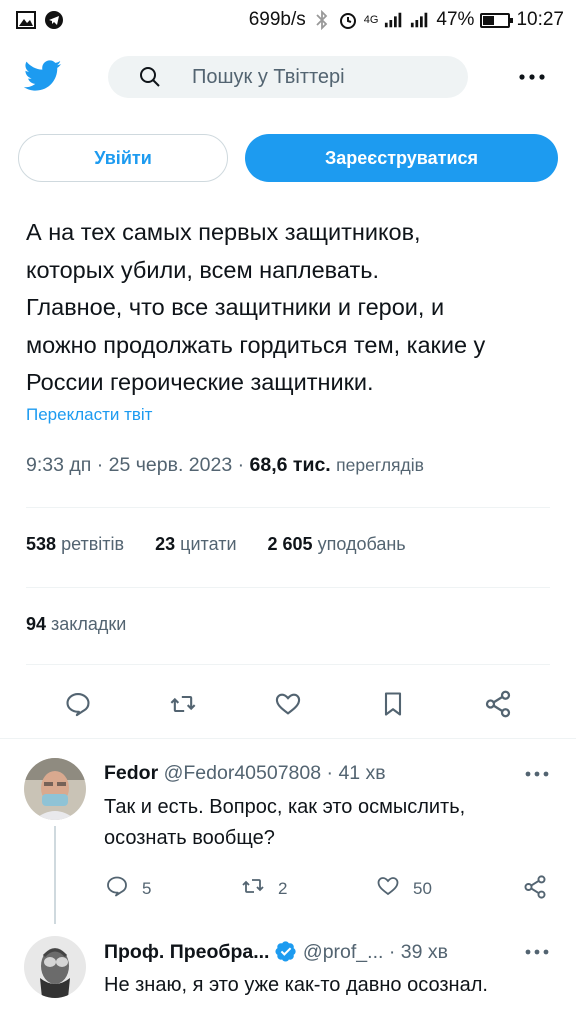 The width and height of the screenshot is (576, 1024). What do you see at coordinates (41, 544) in the screenshot?
I see `retweets-count: 538` at bounding box center [41, 544].